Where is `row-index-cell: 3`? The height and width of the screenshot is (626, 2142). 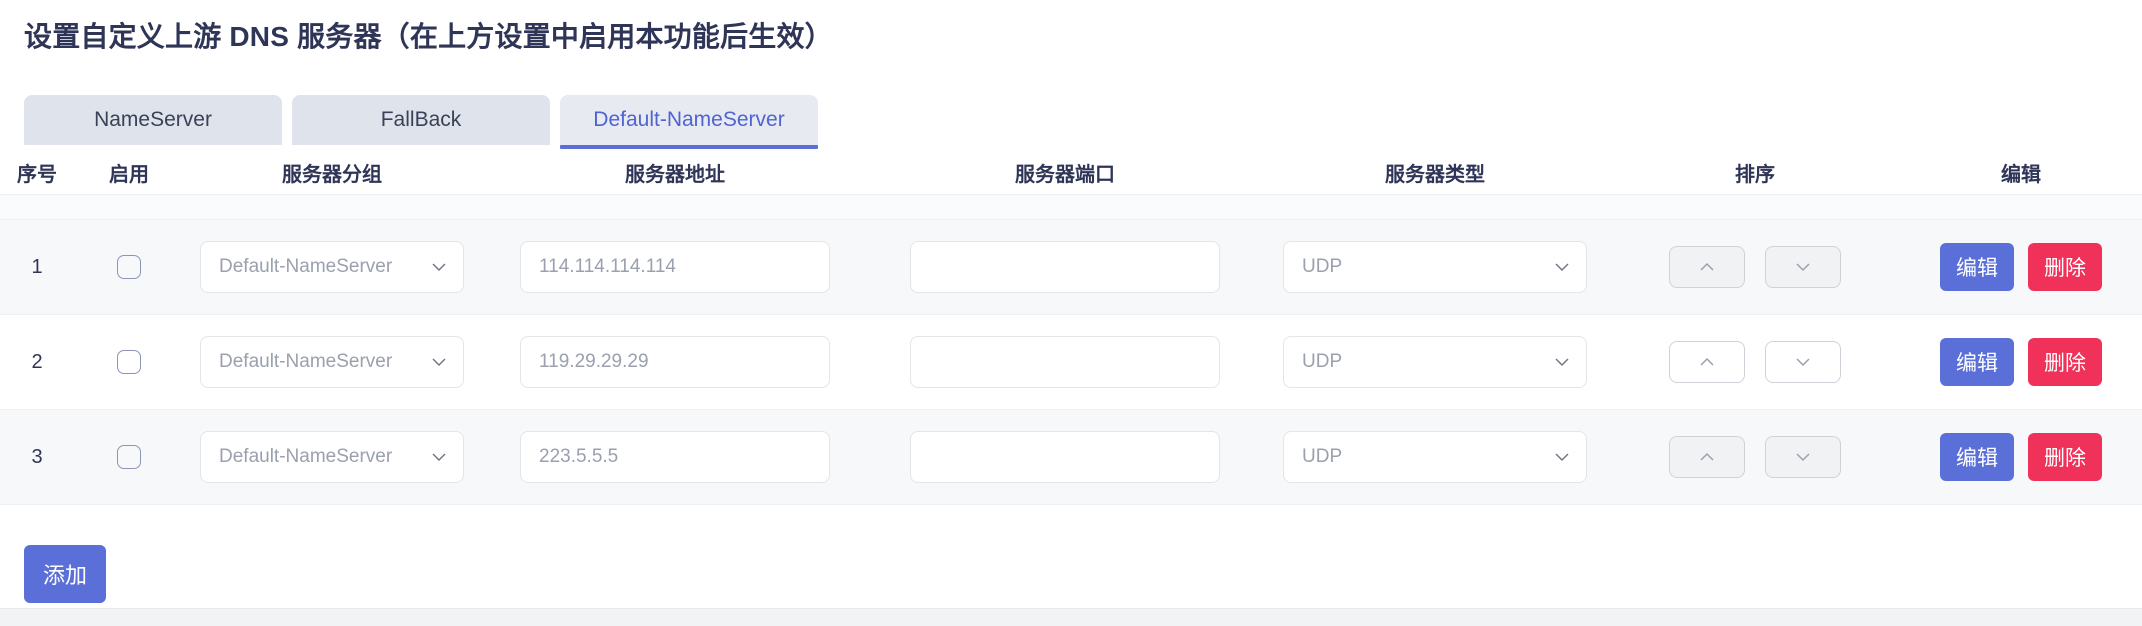
row-index-cell: 3 is located at coordinates (37, 457).